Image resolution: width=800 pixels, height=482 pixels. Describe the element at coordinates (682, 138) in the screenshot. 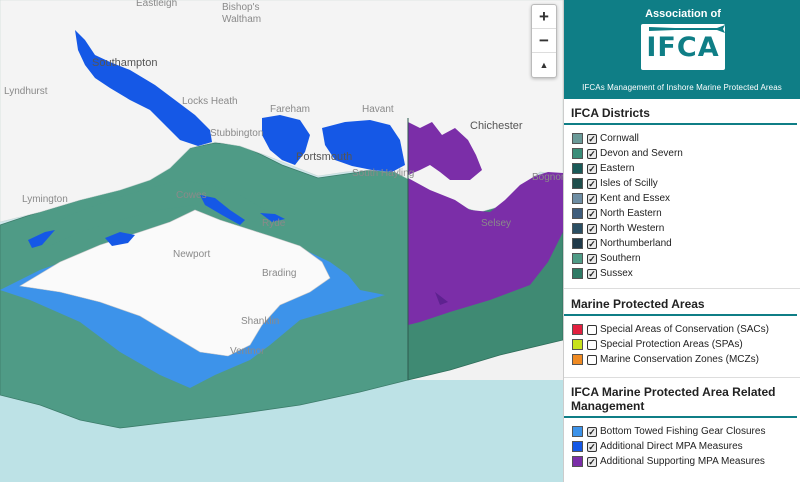

I see `legend-item: ✓ Cornwall` at that location.